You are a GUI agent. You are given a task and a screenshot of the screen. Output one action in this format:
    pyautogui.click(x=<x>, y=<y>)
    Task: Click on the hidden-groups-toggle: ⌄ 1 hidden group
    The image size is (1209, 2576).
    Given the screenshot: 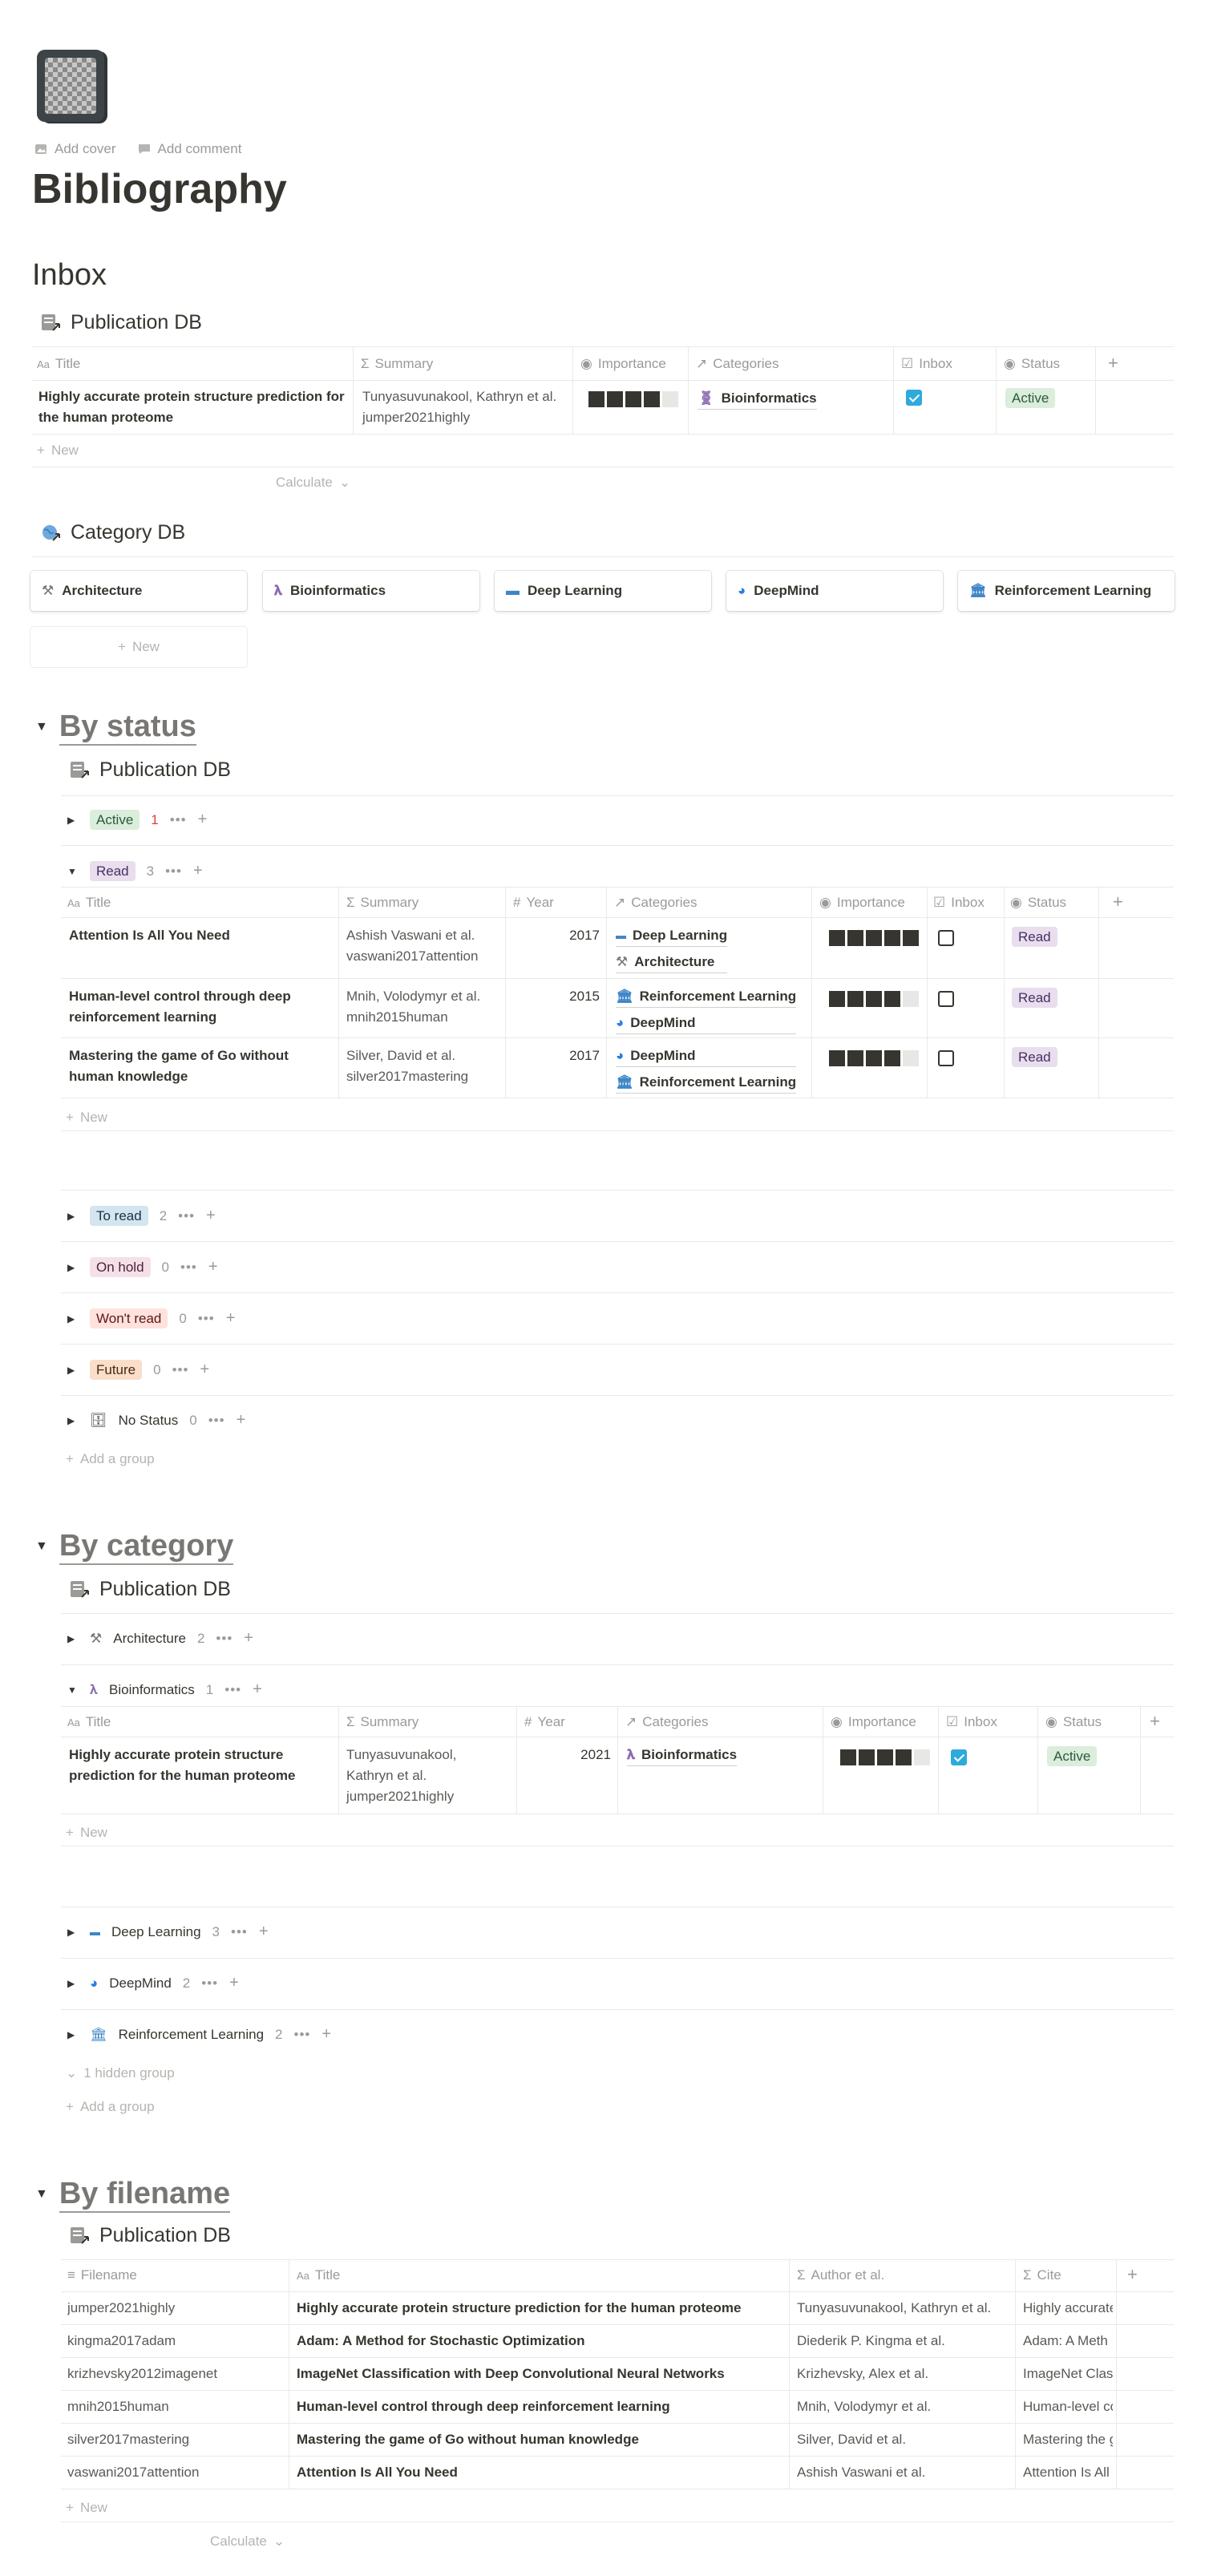 What is the action you would take?
    pyautogui.click(x=121, y=2073)
    